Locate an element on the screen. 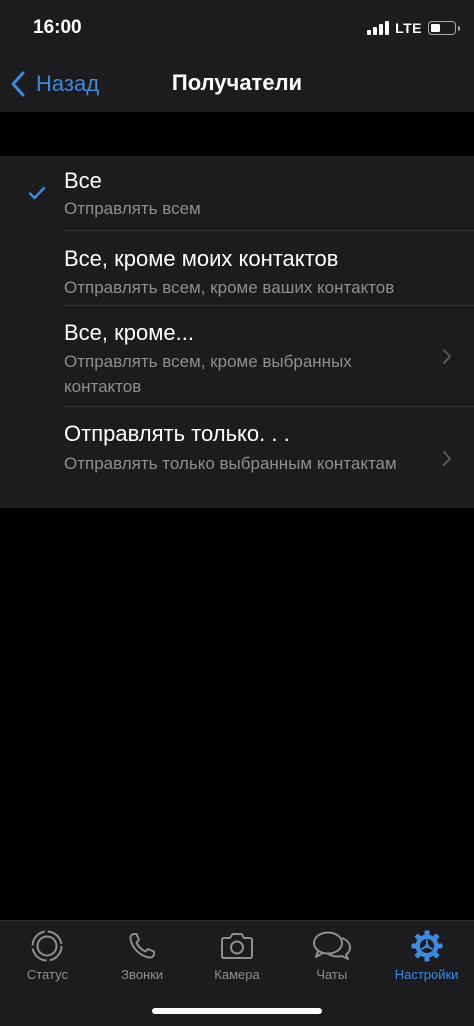 The image size is (474, 1026). option-subtitle: Отправлять всем is located at coordinates (132, 208).